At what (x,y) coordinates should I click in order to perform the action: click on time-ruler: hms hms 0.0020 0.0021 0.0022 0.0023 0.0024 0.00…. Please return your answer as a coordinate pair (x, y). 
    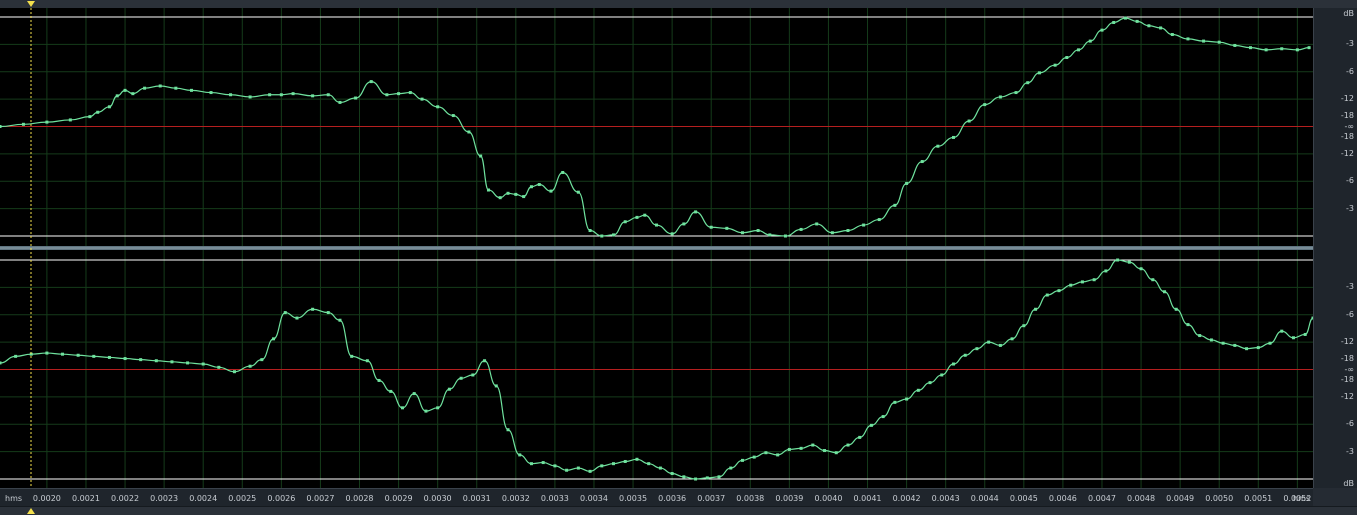
    Looking at the image, I should click on (656, 497).